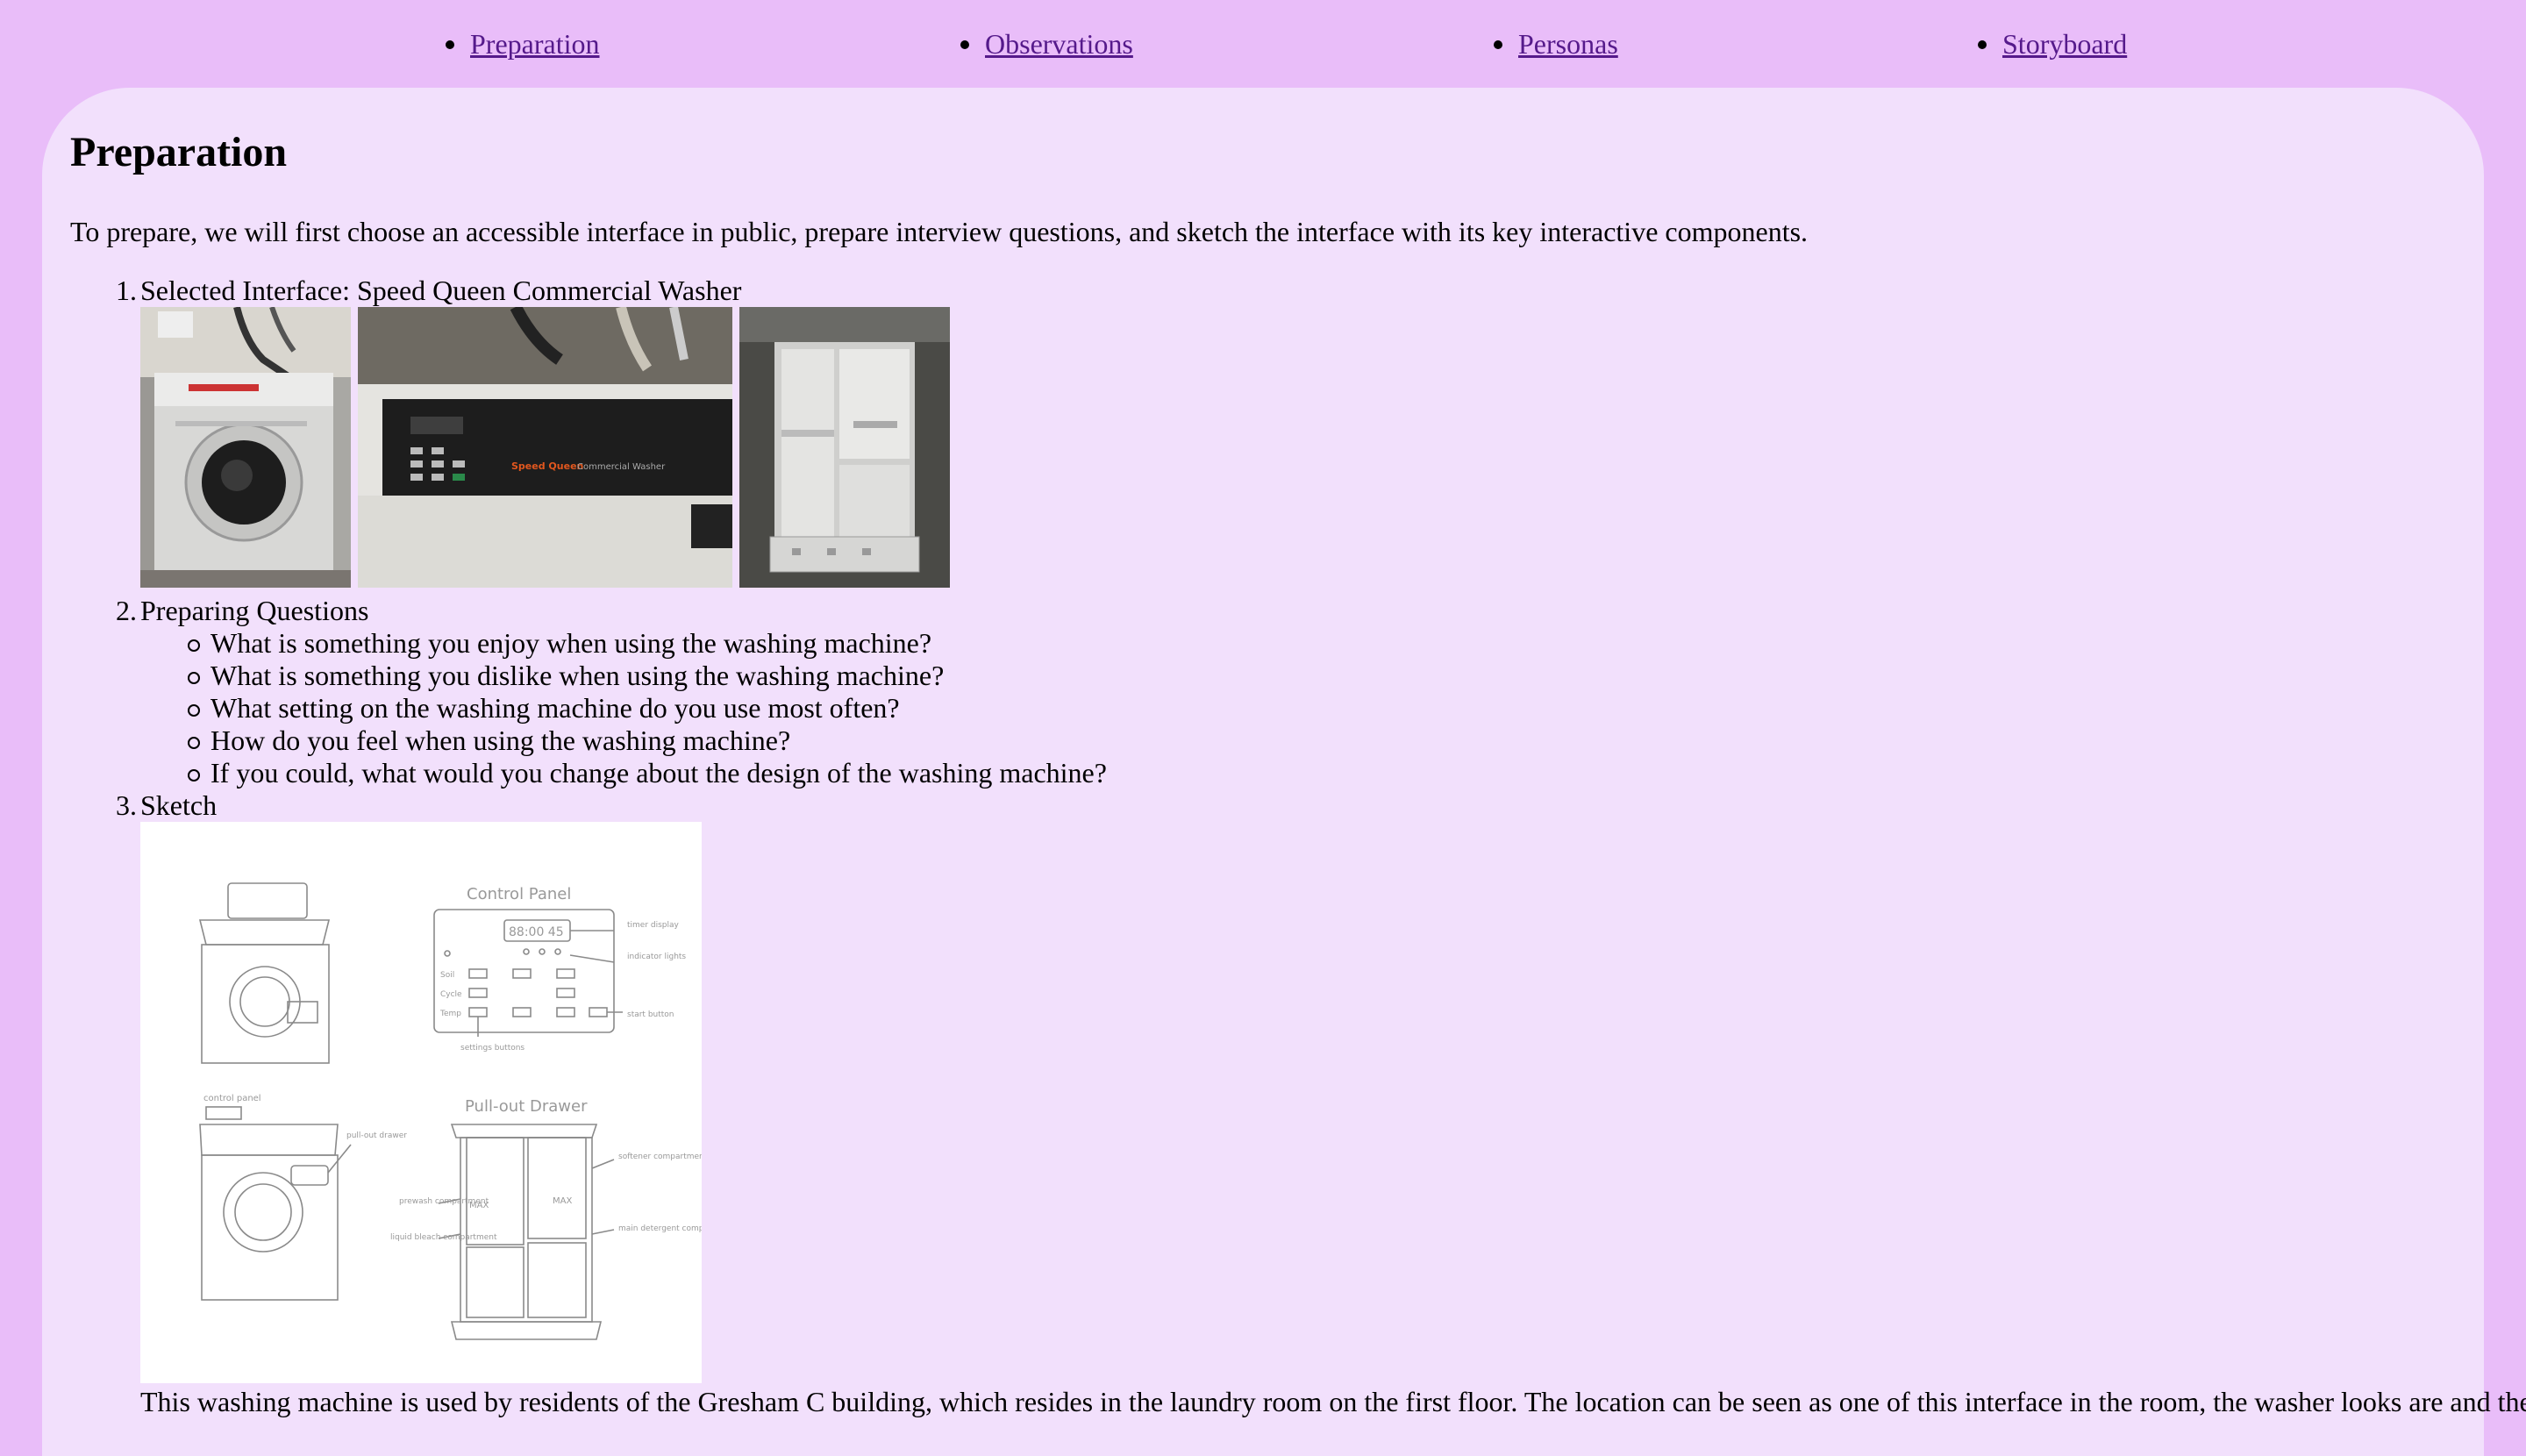  What do you see at coordinates (535, 44) in the screenshot?
I see `nav-link-preparation: Preparation` at bounding box center [535, 44].